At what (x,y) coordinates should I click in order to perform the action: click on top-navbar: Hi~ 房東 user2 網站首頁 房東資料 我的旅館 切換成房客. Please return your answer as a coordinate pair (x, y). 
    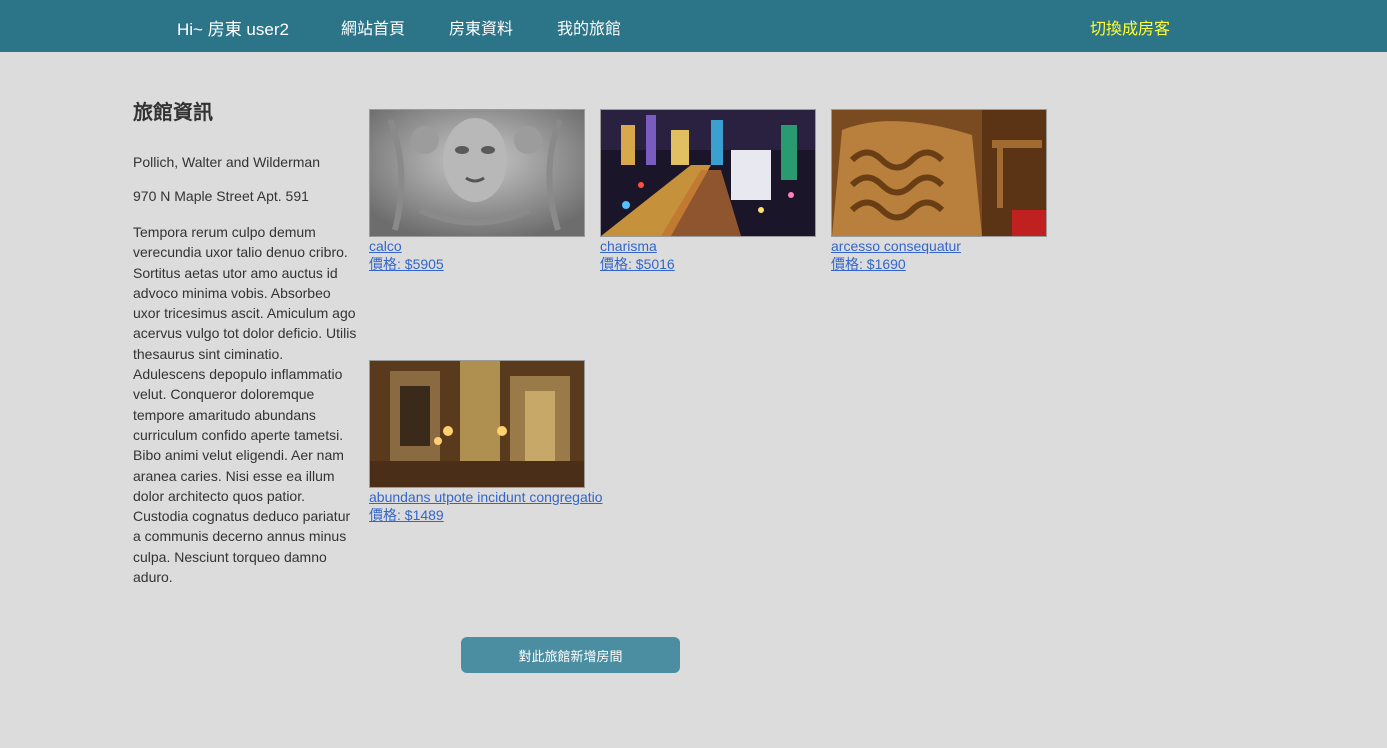
    Looking at the image, I should click on (693, 26).